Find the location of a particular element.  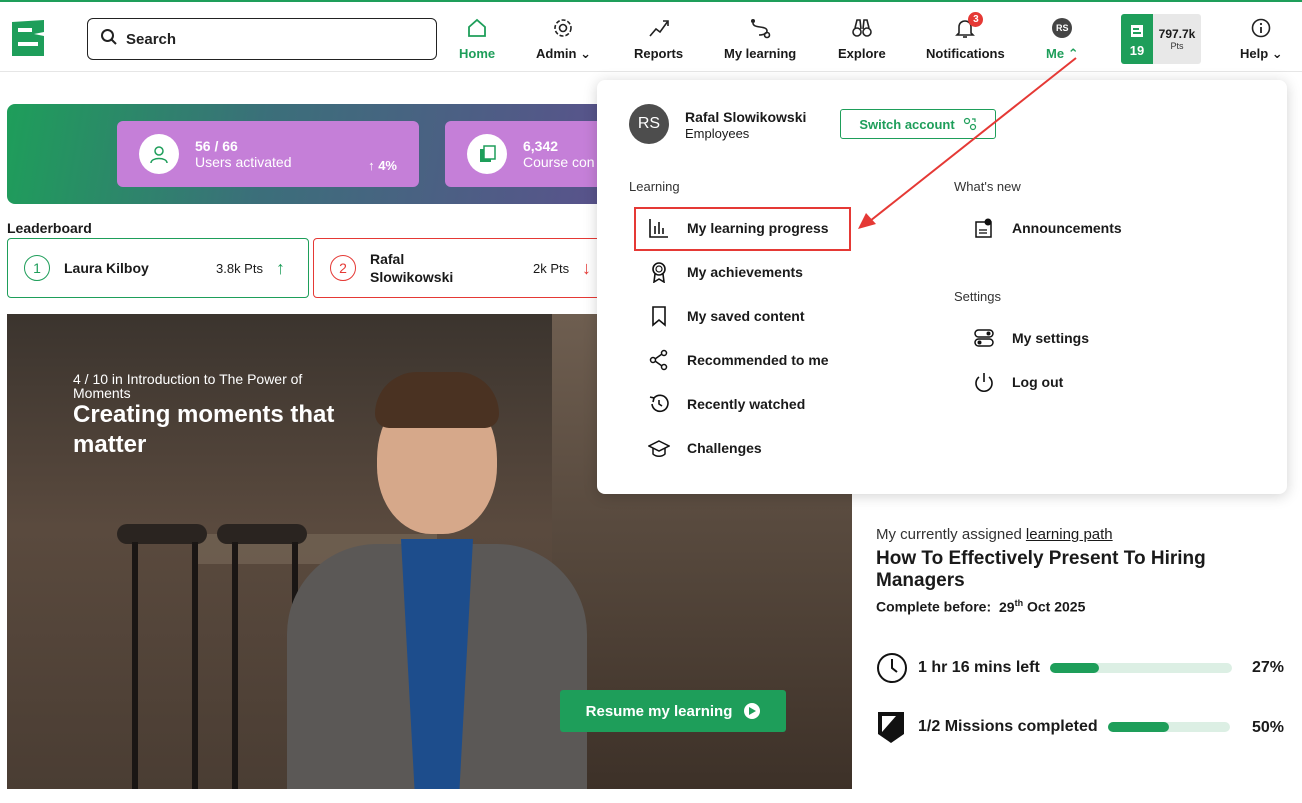

learning-section-title: Learning is located at coordinates (654, 186).